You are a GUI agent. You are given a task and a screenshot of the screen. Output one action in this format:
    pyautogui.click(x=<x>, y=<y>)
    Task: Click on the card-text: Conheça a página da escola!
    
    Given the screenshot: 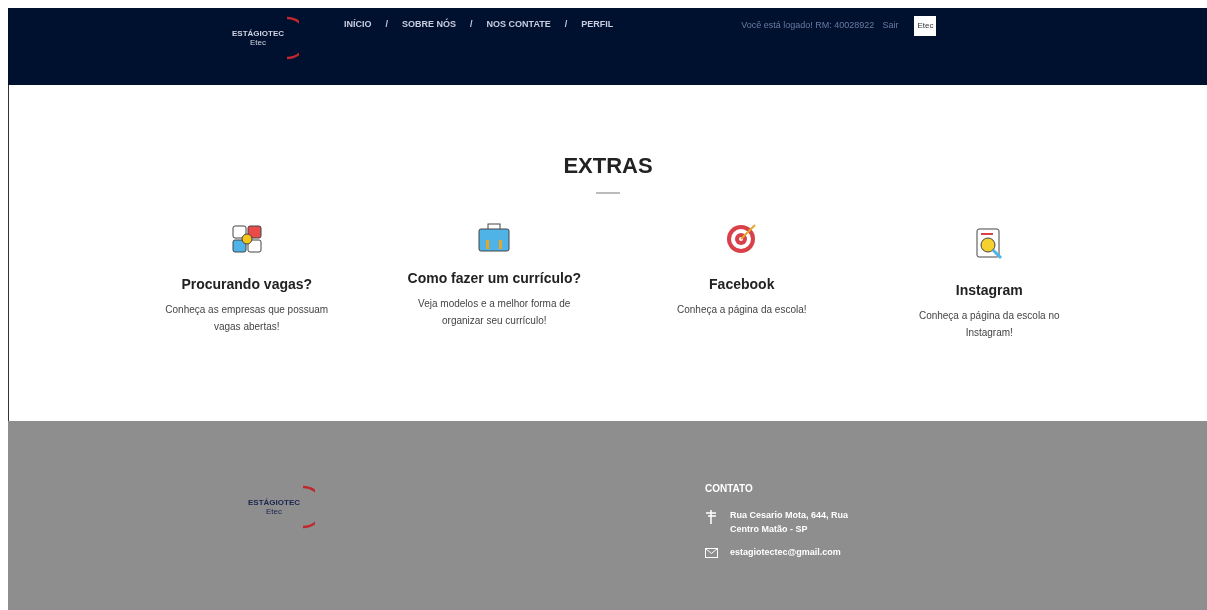 What is the action you would take?
    pyautogui.click(x=741, y=310)
    